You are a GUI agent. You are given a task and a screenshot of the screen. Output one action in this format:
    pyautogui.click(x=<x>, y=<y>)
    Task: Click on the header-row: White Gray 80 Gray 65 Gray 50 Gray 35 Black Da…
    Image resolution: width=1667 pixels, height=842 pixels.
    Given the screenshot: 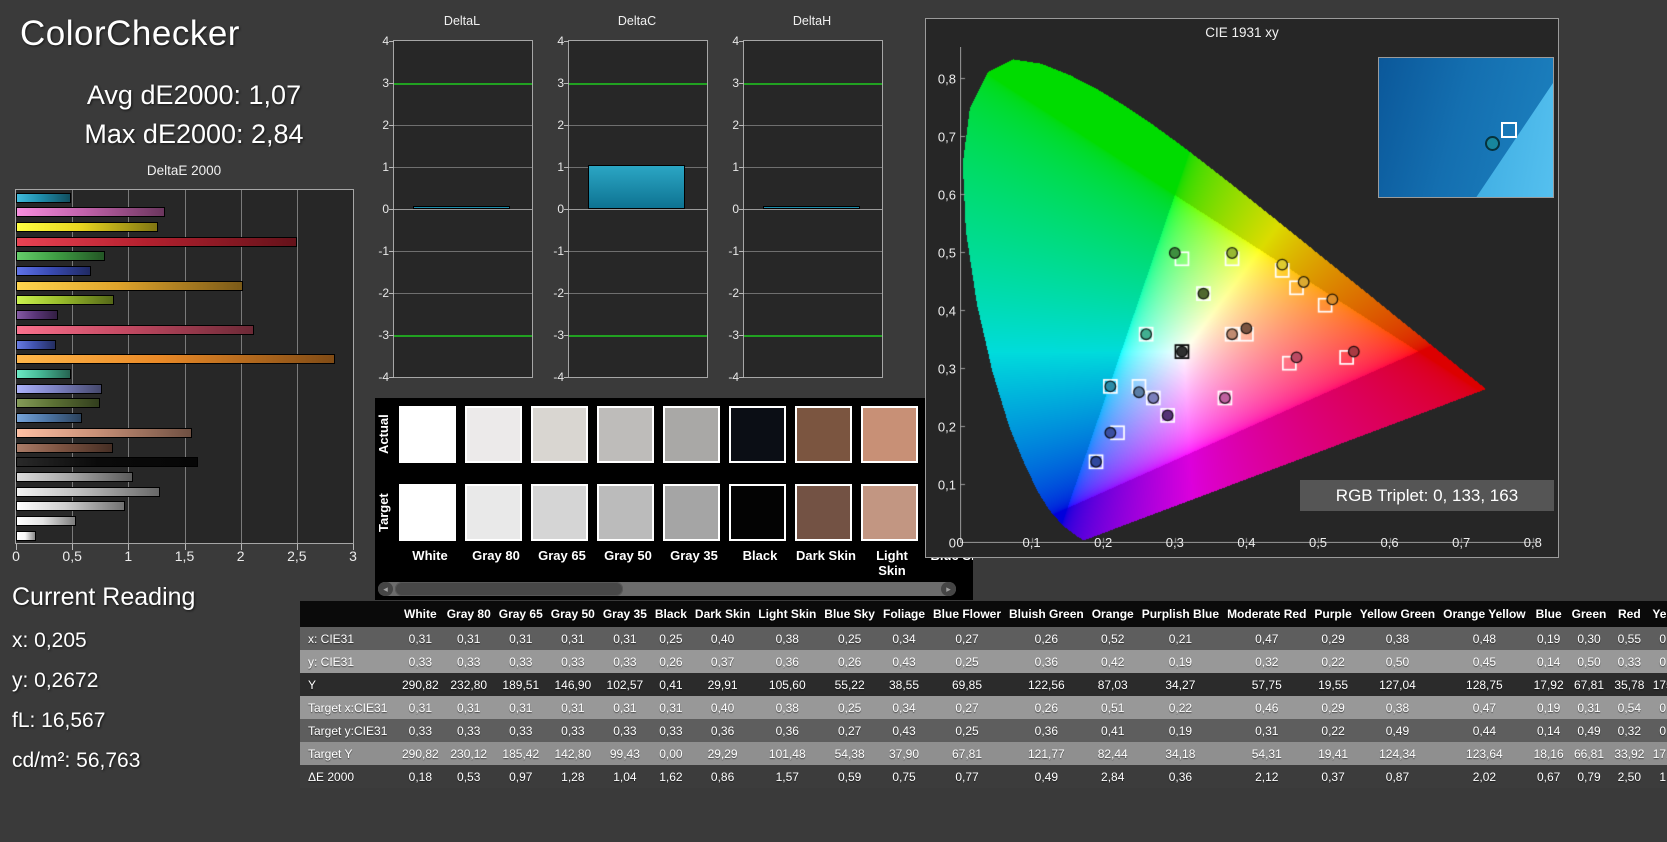 What is the action you would take?
    pyautogui.click(x=983, y=614)
    